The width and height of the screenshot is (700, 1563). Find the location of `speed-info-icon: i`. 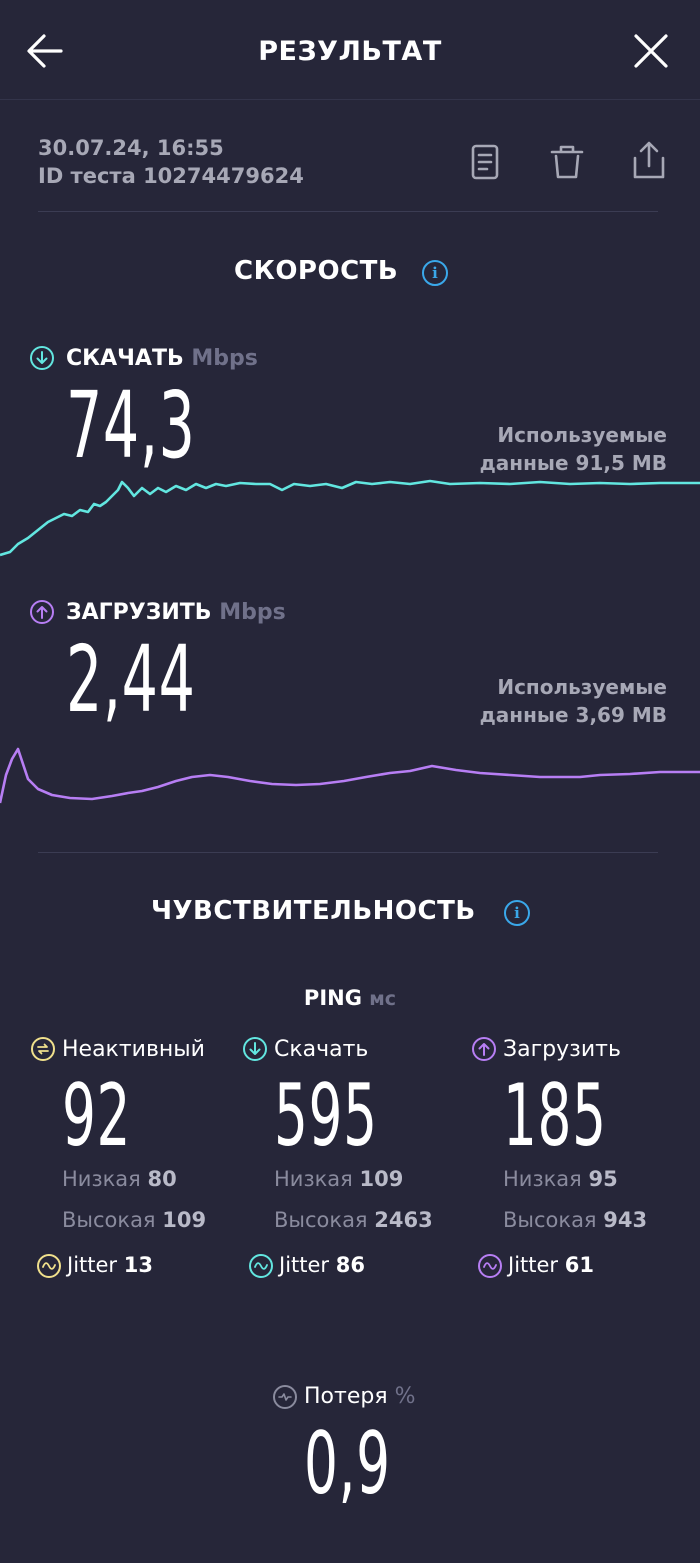

speed-info-icon: i is located at coordinates (435, 273).